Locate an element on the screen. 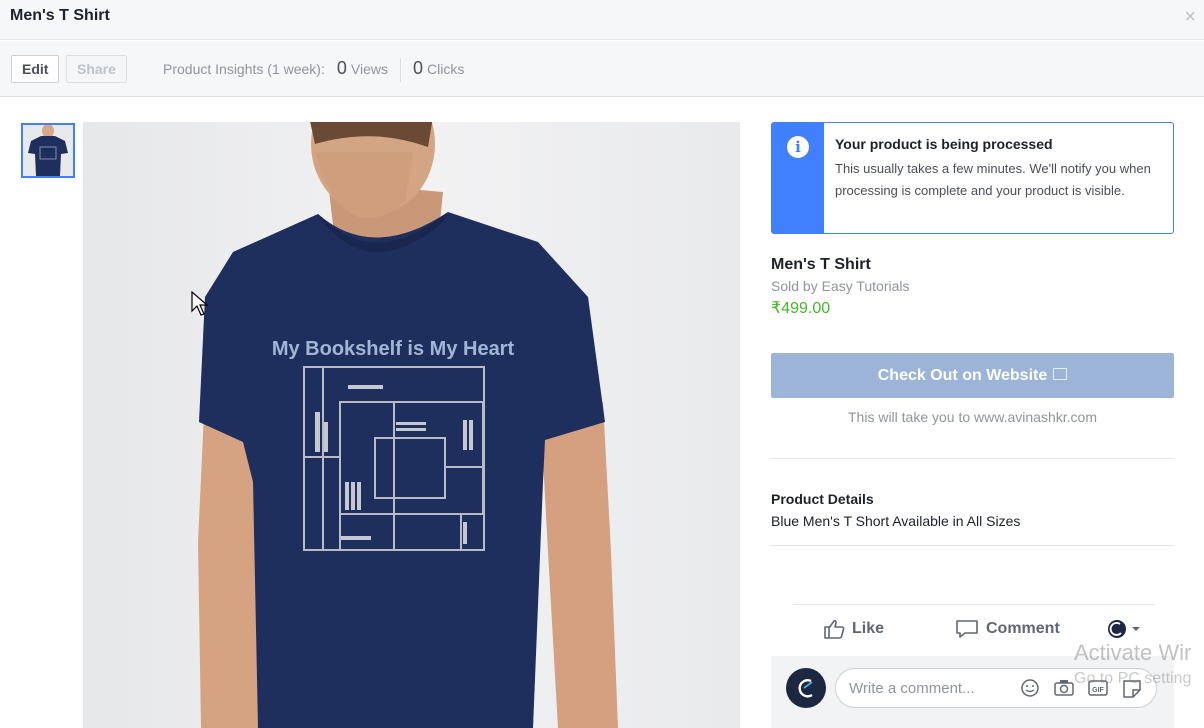  clicks-count: 0 is located at coordinates (417, 68).